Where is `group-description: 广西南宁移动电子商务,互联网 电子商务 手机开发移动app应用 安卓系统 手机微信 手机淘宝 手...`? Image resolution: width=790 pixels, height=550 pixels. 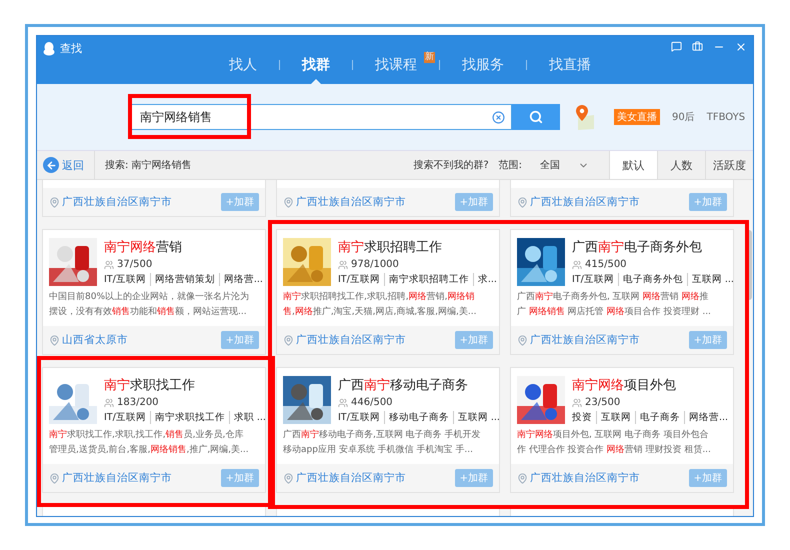 group-description: 广西南宁移动电子商务,互联网 电子商务 手机开发移动app应用 安卓系统 手机微信 手机淘宝 手... is located at coordinates (382, 442).